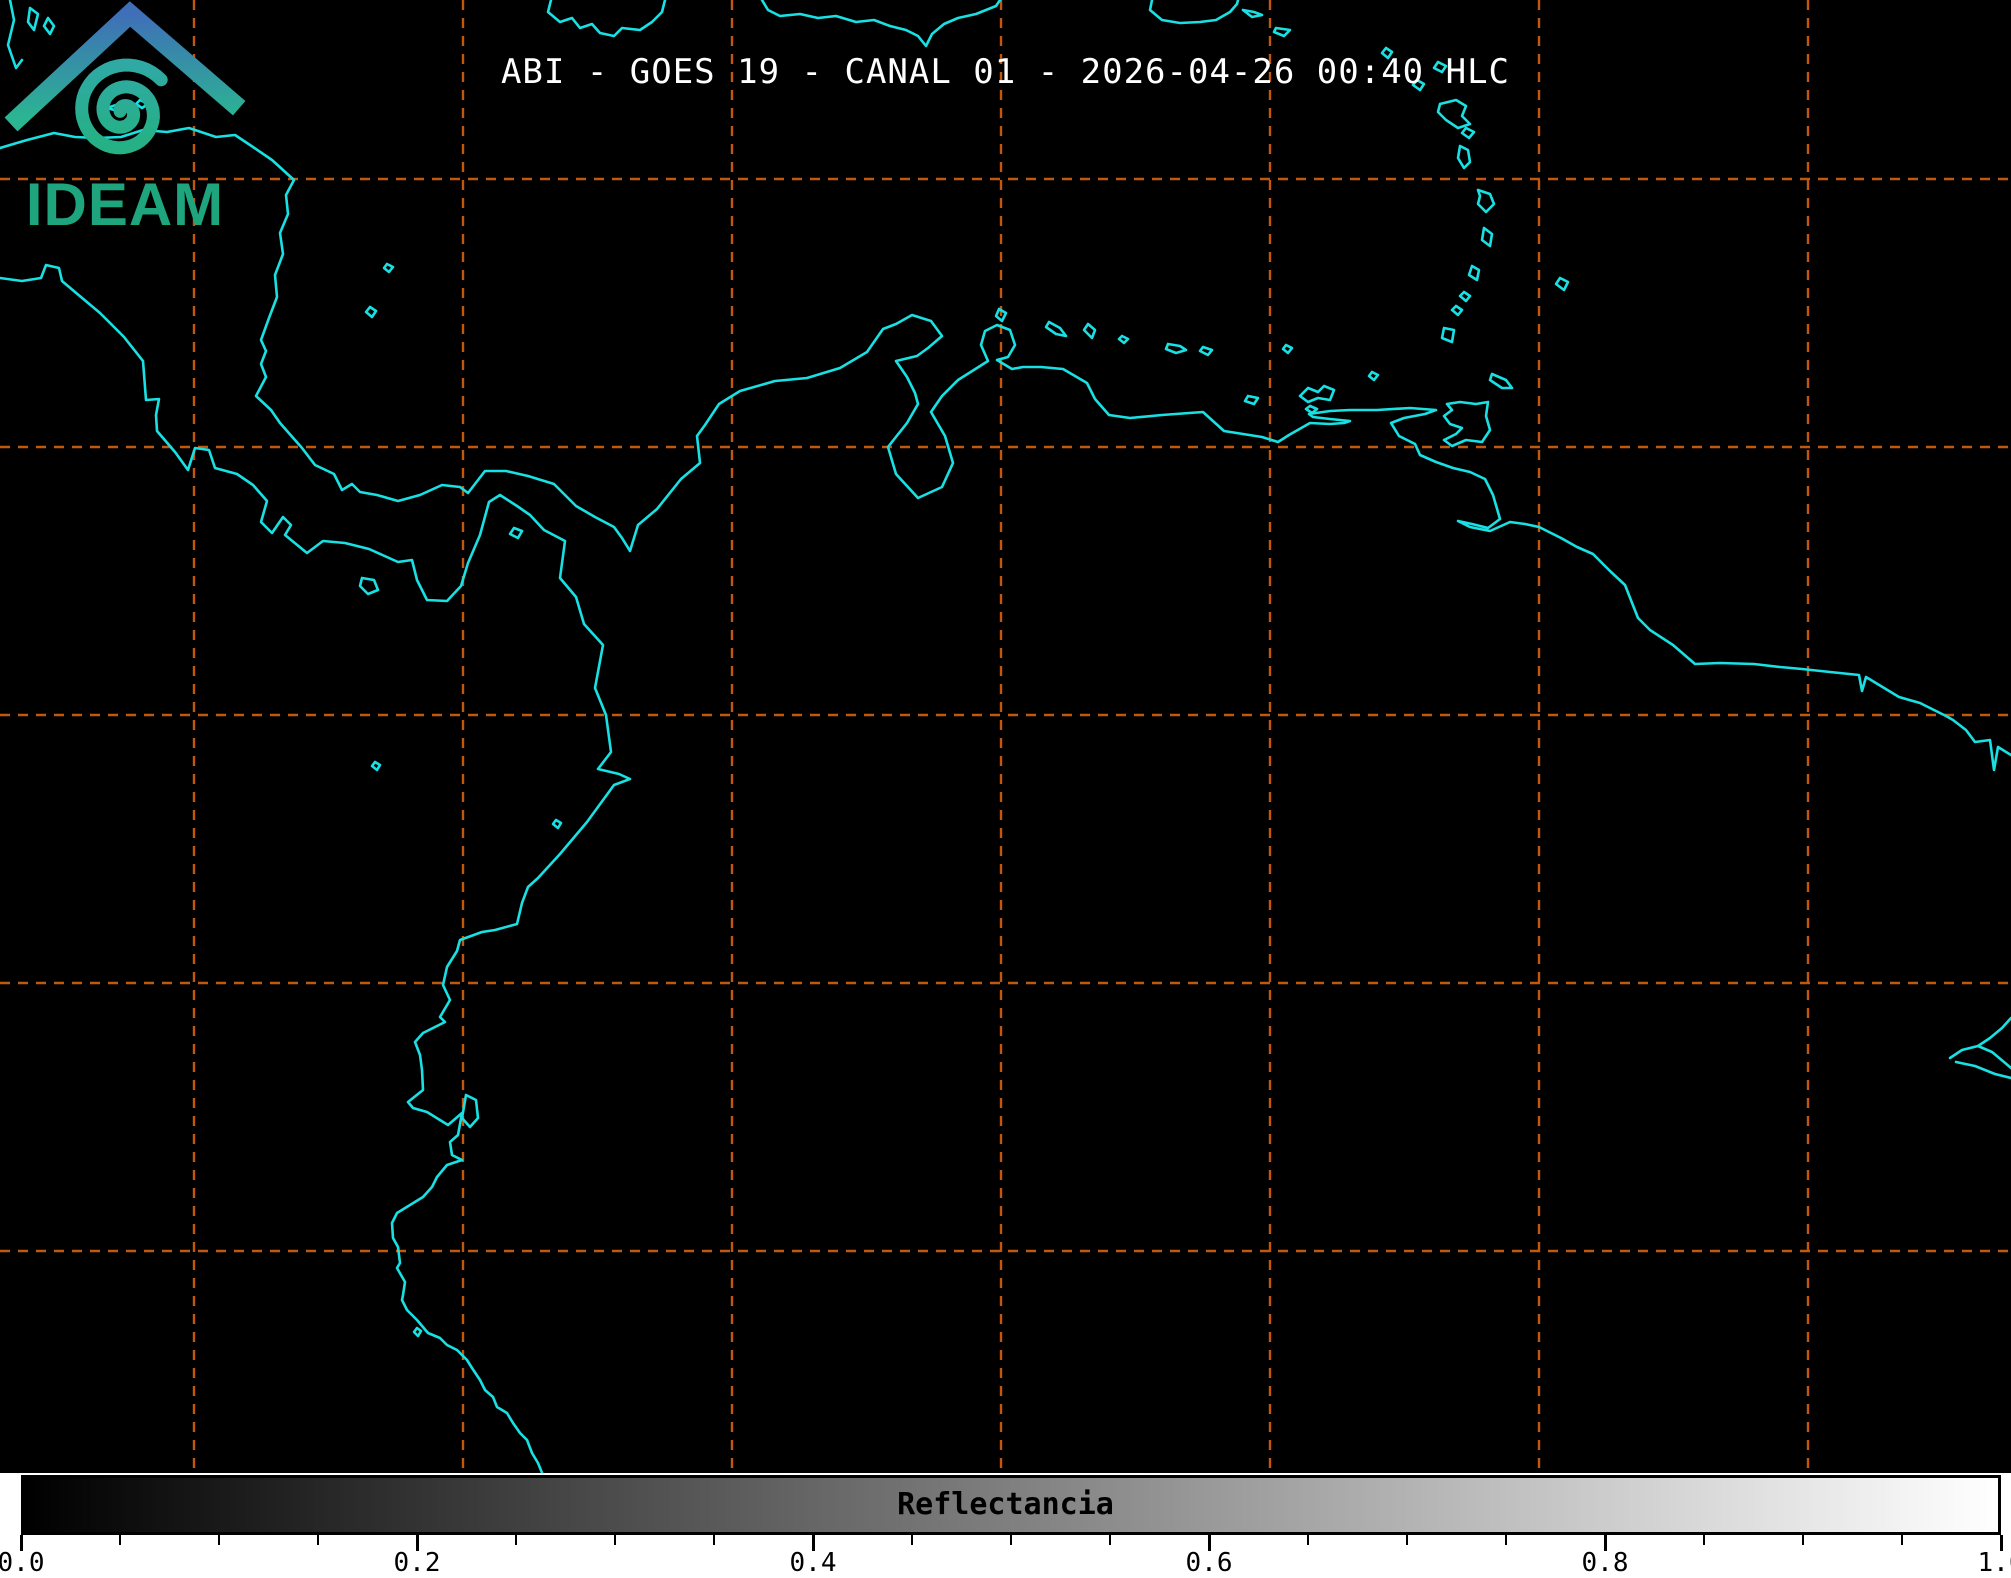 The image size is (2011, 1578). Describe the element at coordinates (813, 1563) in the screenshot. I see `colorbar-tick-label: 0.4` at that location.